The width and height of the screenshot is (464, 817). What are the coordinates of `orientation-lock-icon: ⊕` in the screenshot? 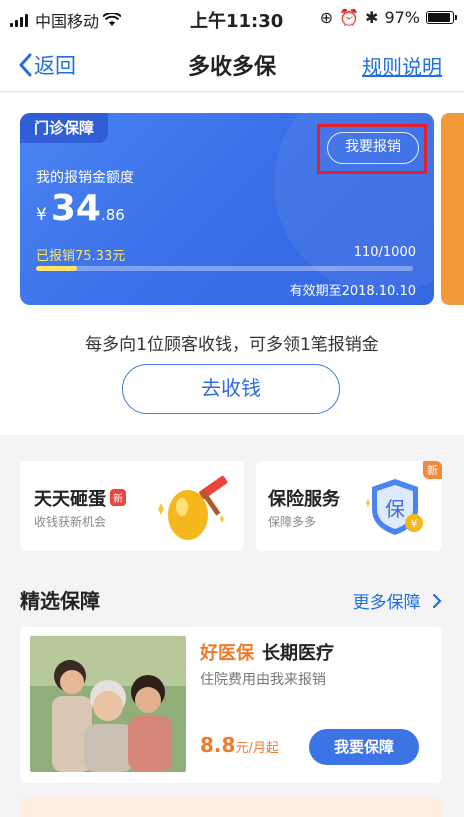 It's located at (326, 17).